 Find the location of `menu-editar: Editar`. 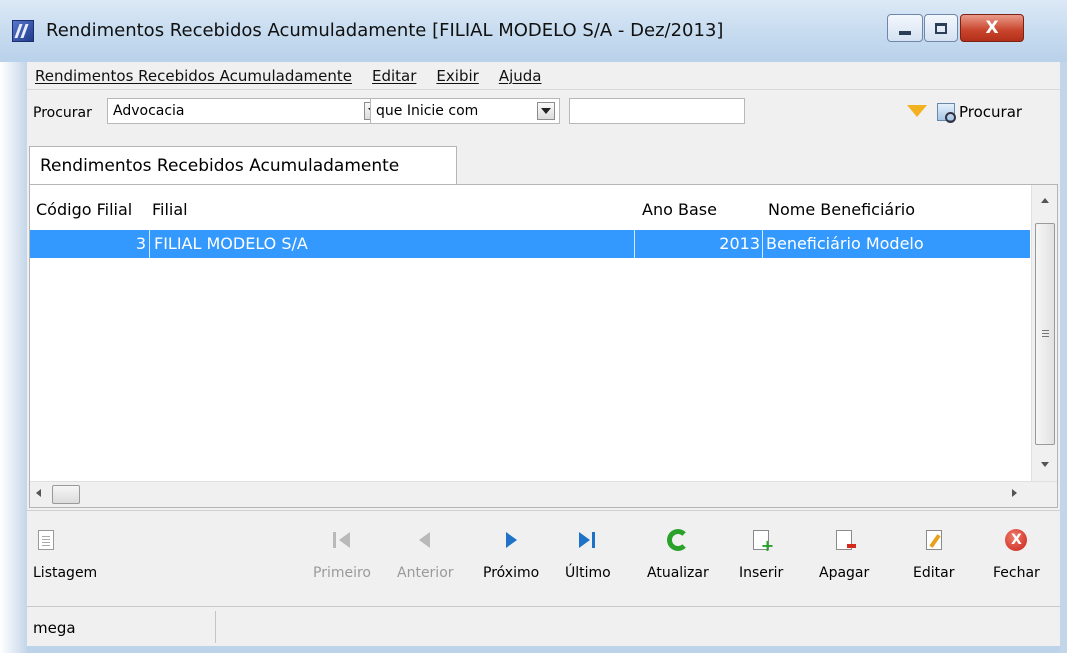

menu-editar: Editar is located at coordinates (394, 76).